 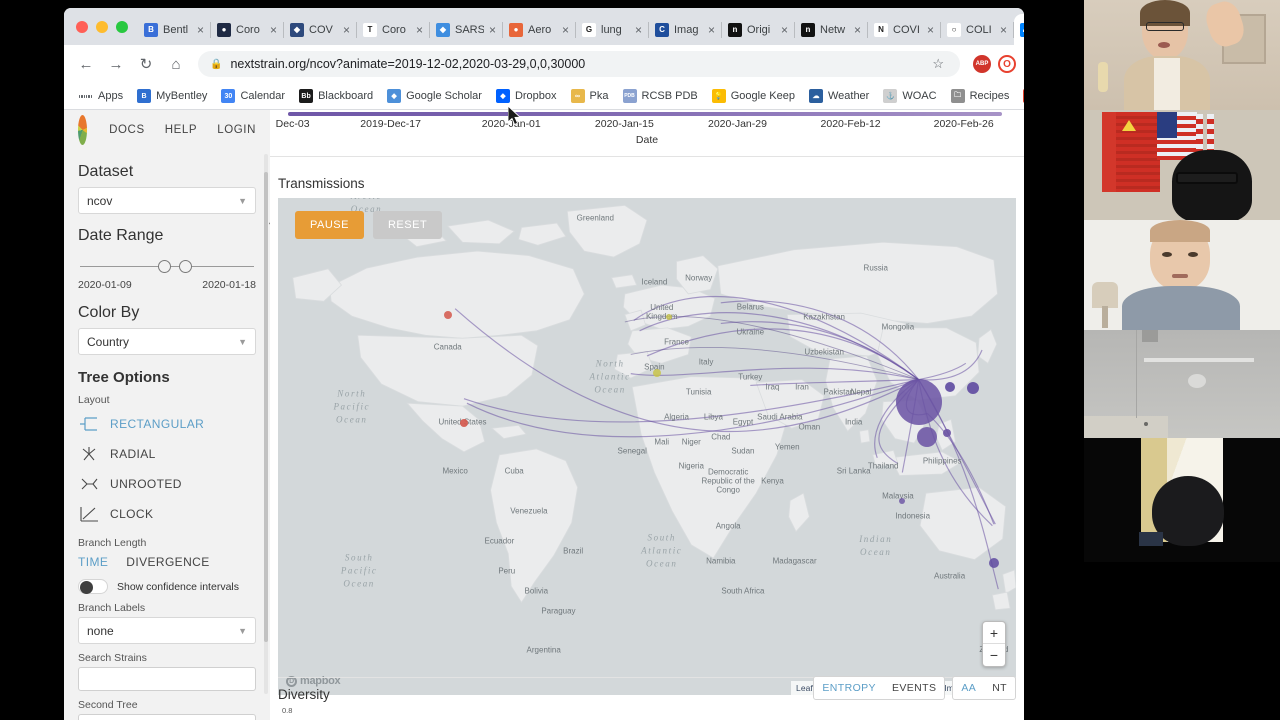 I want to click on browser-tab-active: ▬, so click(x=1019, y=29).